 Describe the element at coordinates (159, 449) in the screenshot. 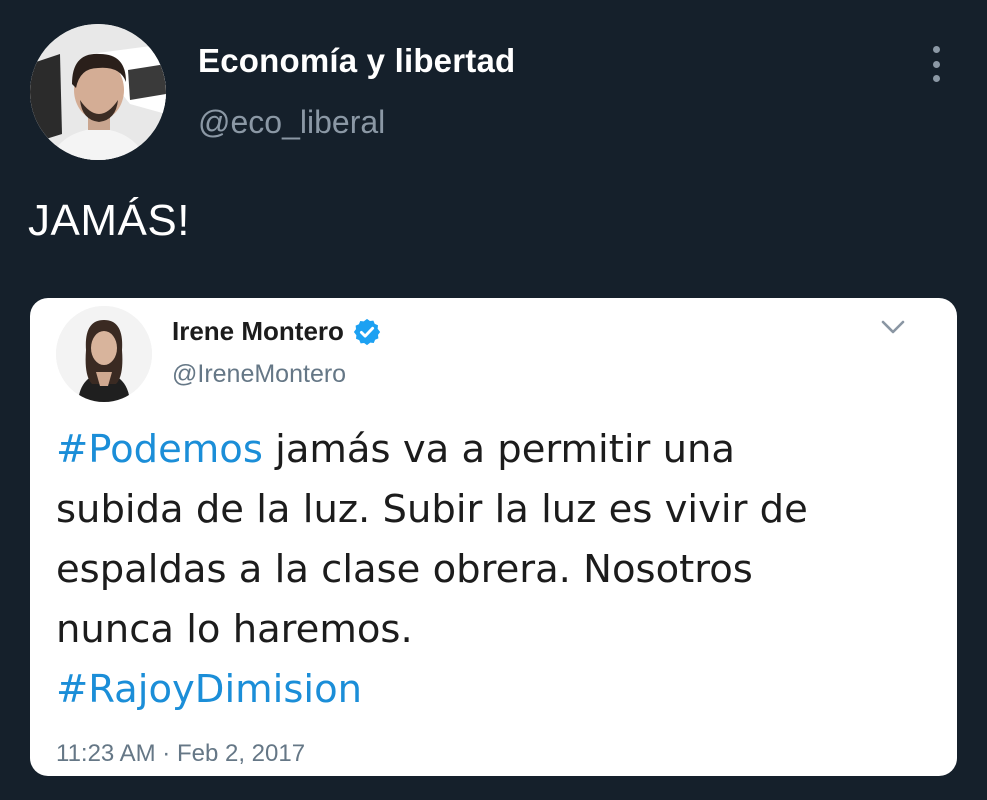

I see `hashtag-podemos: #Podemos` at that location.